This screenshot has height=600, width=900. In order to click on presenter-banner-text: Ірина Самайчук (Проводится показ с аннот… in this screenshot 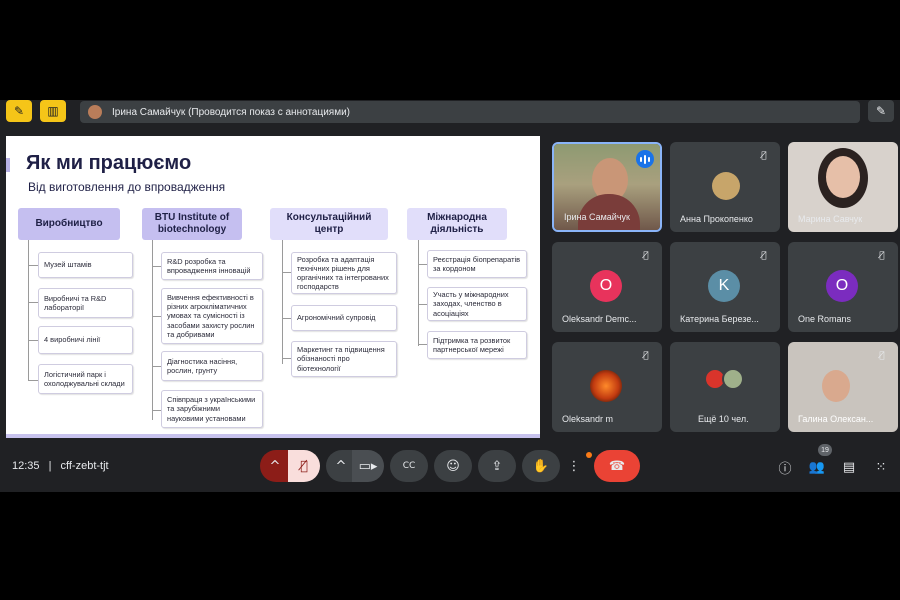, I will do `click(231, 112)`.